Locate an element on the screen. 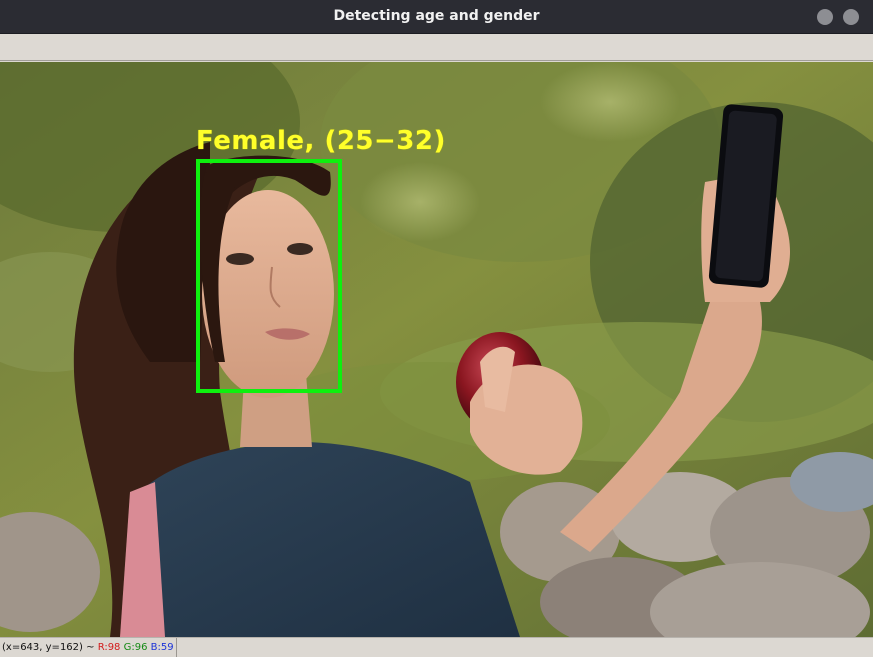  window-title: Detecting age and gender is located at coordinates (436, 16).